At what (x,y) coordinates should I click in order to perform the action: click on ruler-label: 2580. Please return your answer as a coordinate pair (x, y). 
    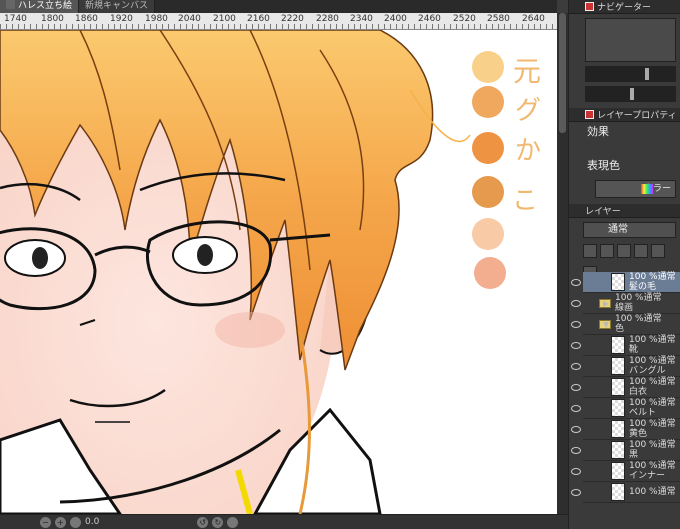
    Looking at the image, I should click on (498, 19).